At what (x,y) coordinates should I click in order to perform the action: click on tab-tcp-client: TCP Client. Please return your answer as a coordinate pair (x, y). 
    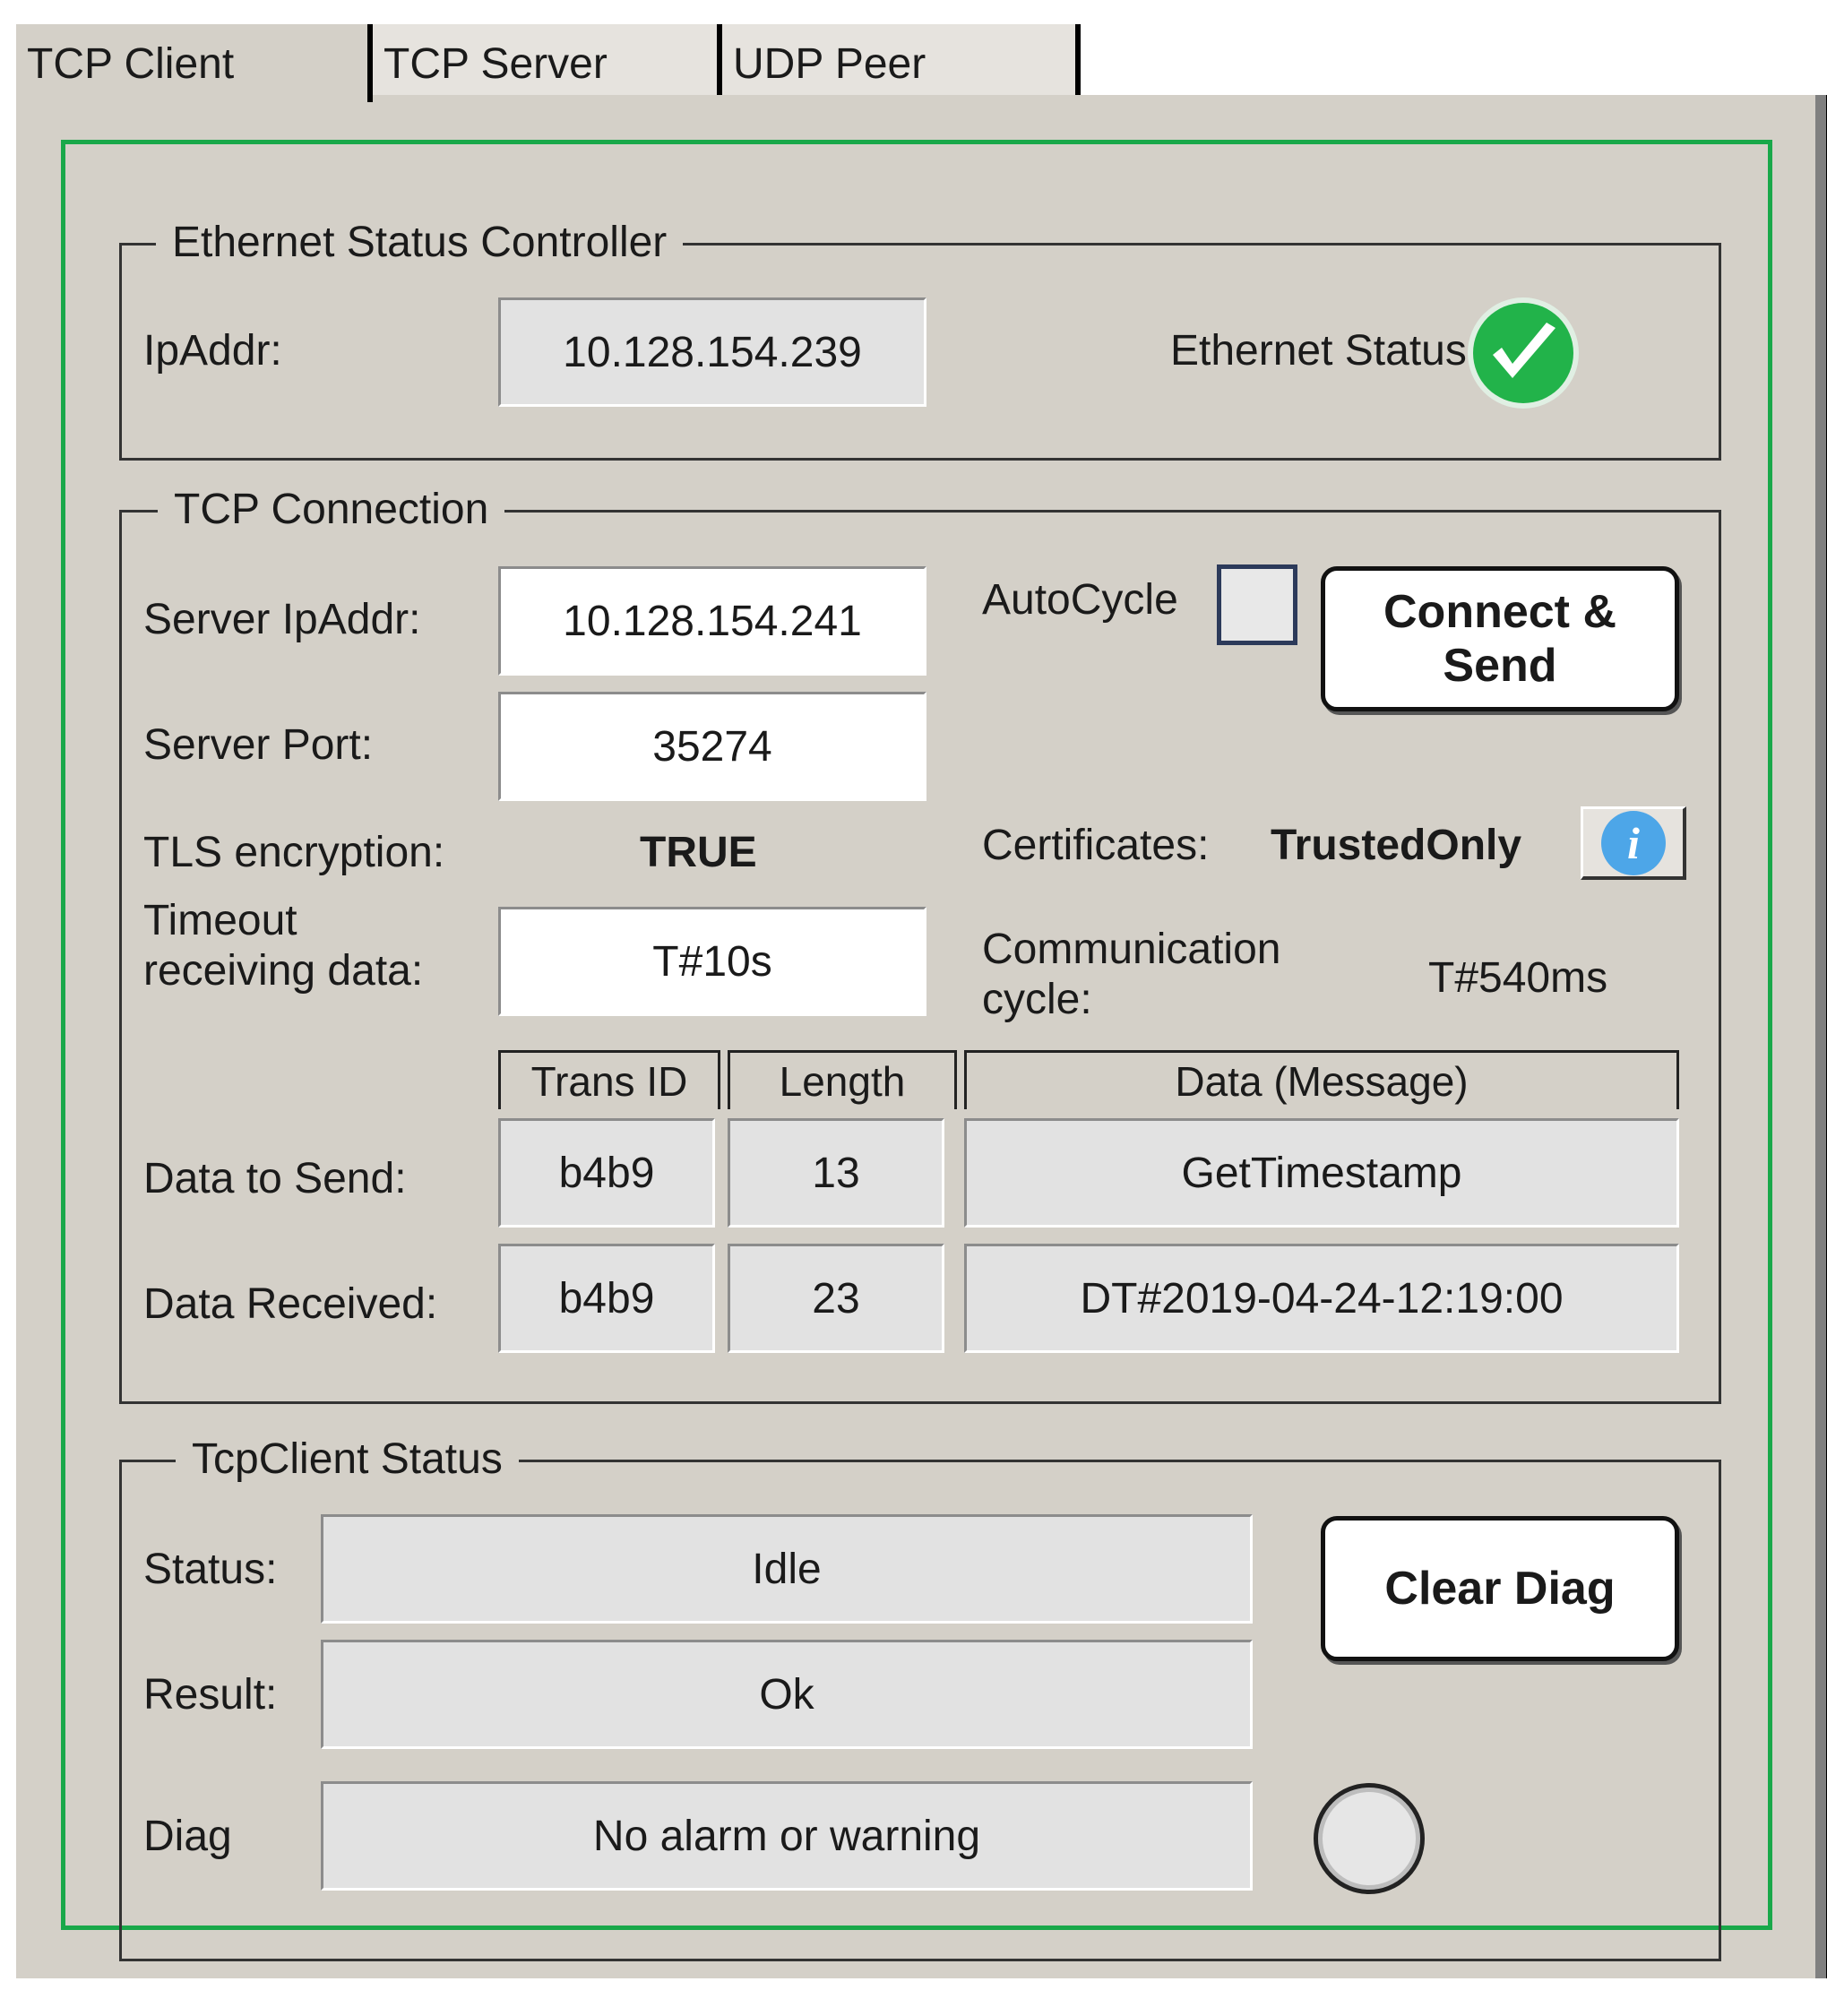
    Looking at the image, I should click on (194, 62).